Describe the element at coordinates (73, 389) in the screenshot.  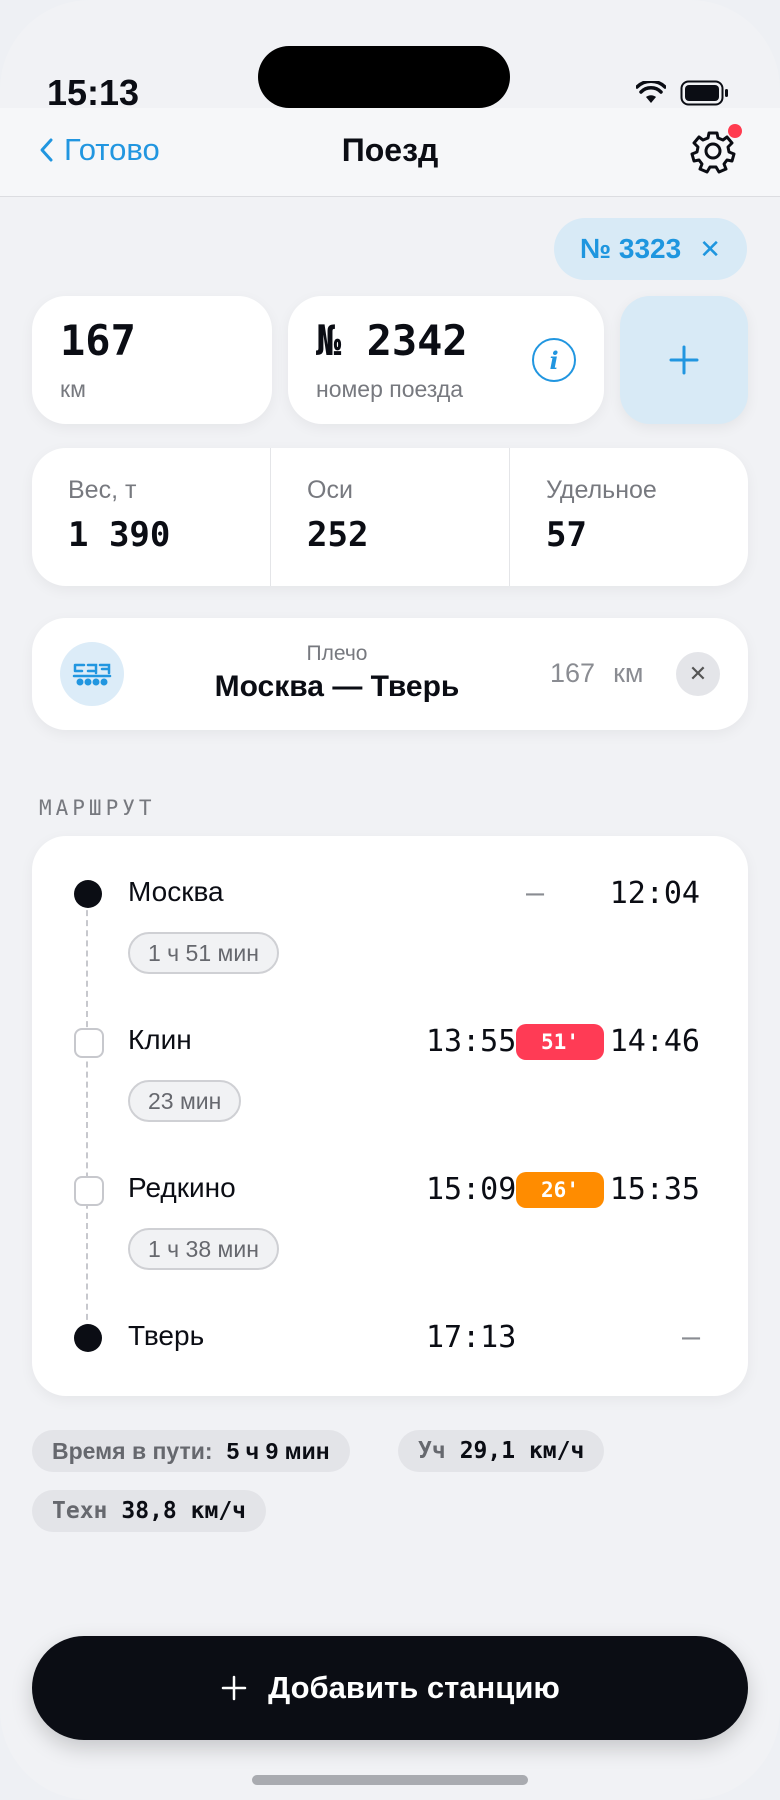
I see `distance-unit: км` at that location.